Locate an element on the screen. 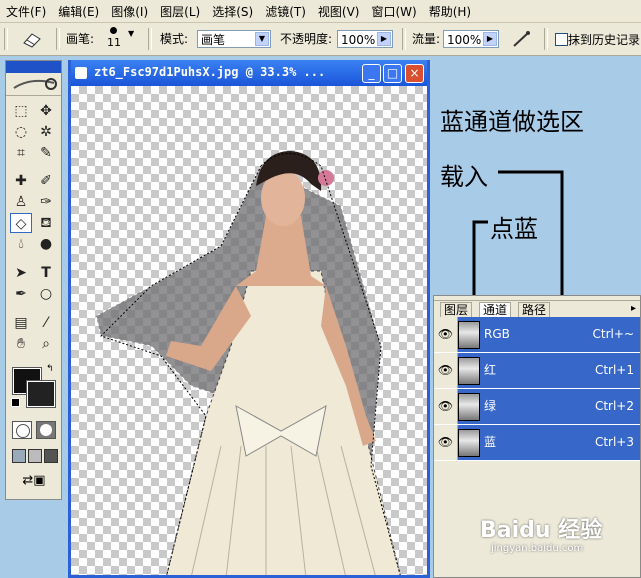  baidu-watermark: Baidu 经验 is located at coordinates (541, 530).